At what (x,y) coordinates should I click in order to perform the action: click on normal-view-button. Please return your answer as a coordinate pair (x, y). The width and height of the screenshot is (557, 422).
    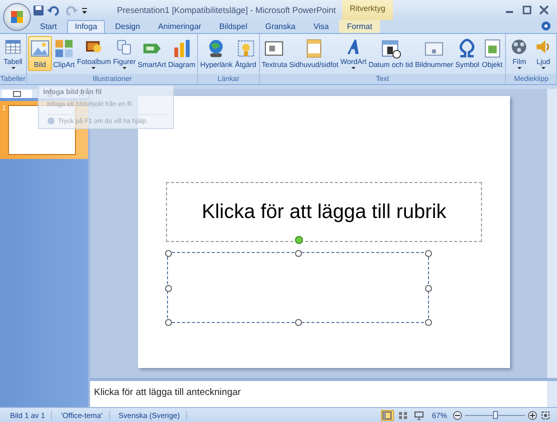
    Looking at the image, I should click on (387, 415).